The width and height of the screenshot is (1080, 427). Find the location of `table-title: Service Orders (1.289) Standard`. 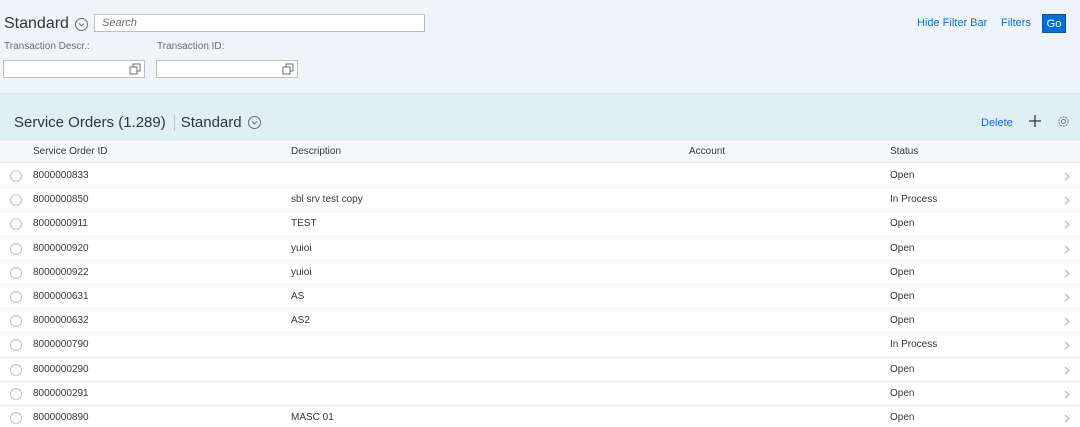

table-title: Service Orders (1.289) Standard is located at coordinates (137, 122).